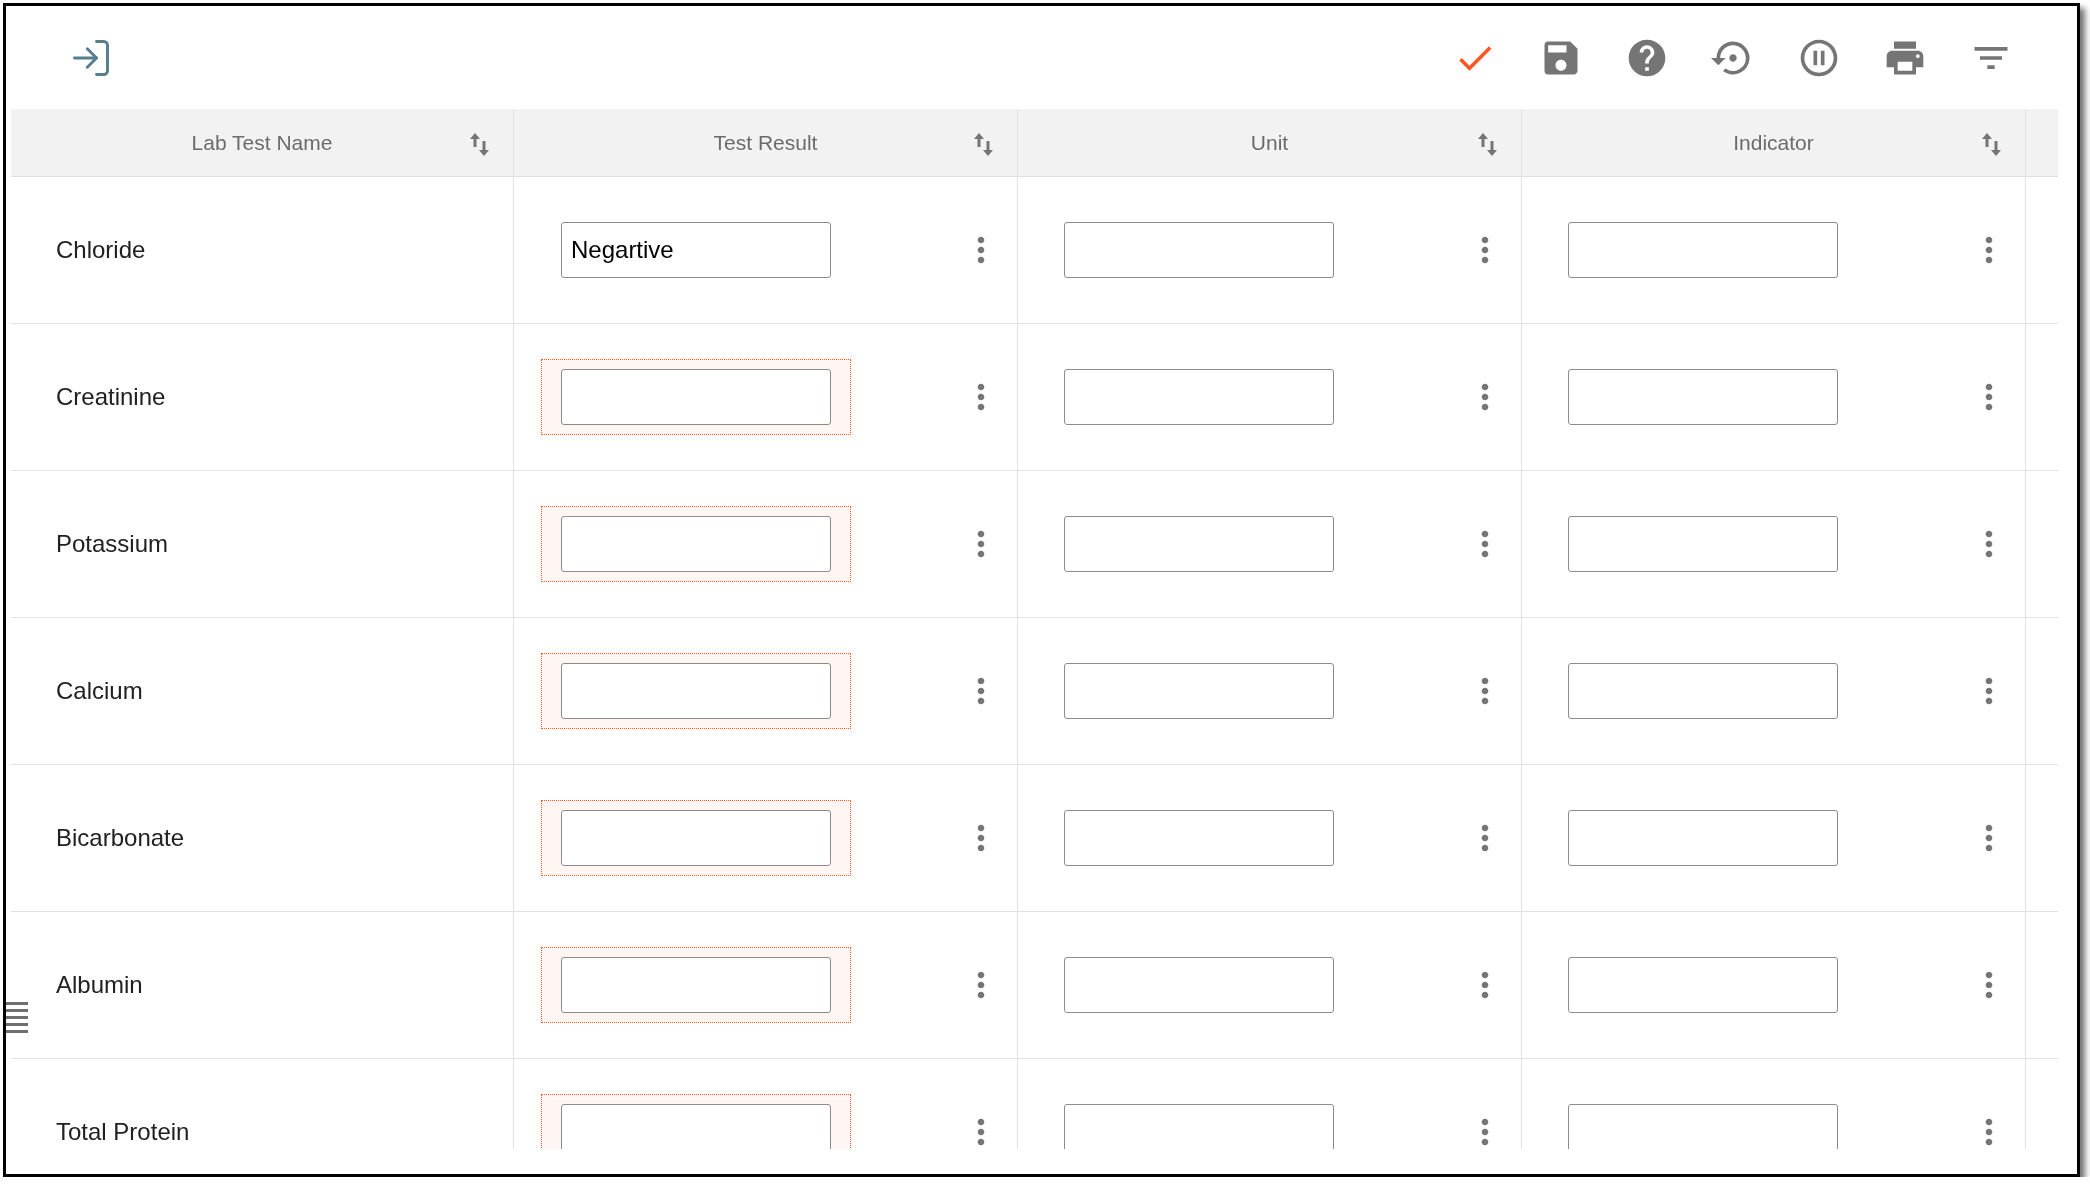 The image size is (2090, 1186). I want to click on test-name: Chloride, so click(101, 250).